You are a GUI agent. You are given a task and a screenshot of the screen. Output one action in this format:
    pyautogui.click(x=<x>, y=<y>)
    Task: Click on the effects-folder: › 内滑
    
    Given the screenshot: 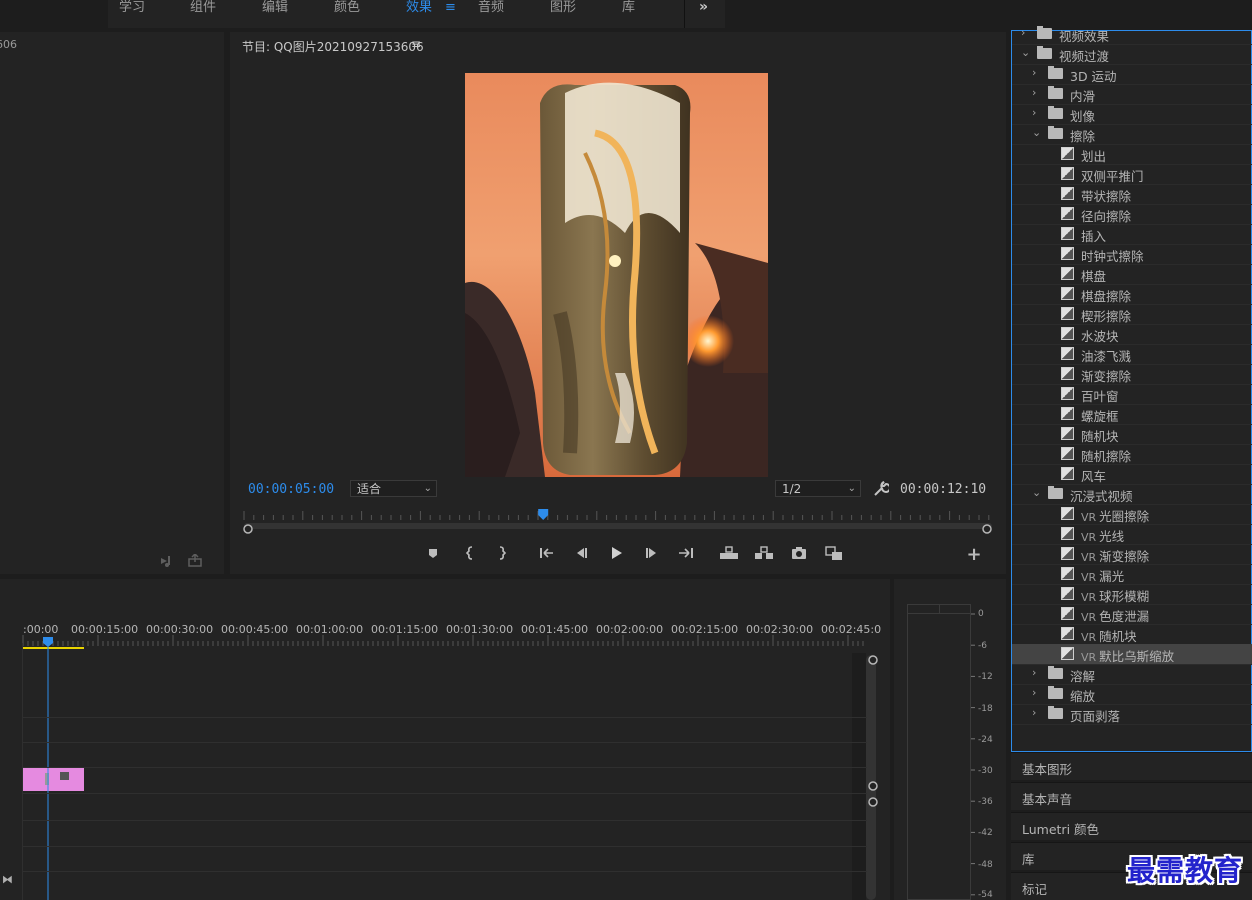 What is the action you would take?
    pyautogui.click(x=1132, y=94)
    